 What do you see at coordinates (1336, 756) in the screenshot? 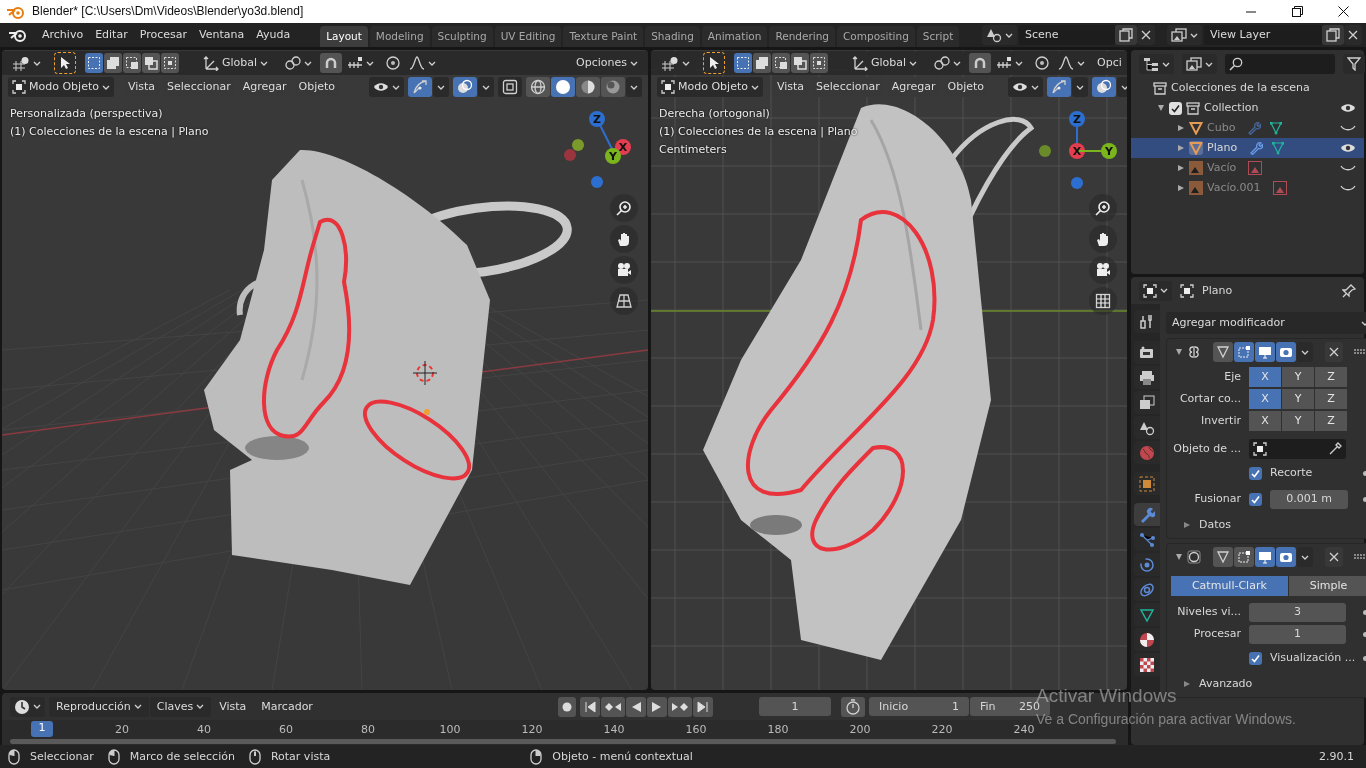
I see `version-label: 2.90.1` at bounding box center [1336, 756].